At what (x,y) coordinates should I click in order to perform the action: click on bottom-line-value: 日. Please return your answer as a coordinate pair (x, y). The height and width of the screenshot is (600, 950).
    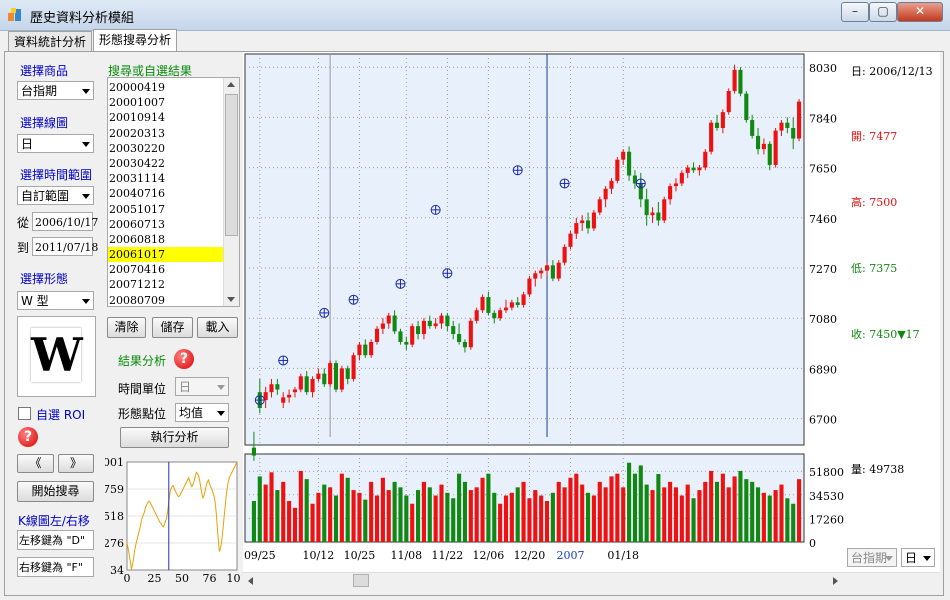
    Looking at the image, I should click on (911, 558).